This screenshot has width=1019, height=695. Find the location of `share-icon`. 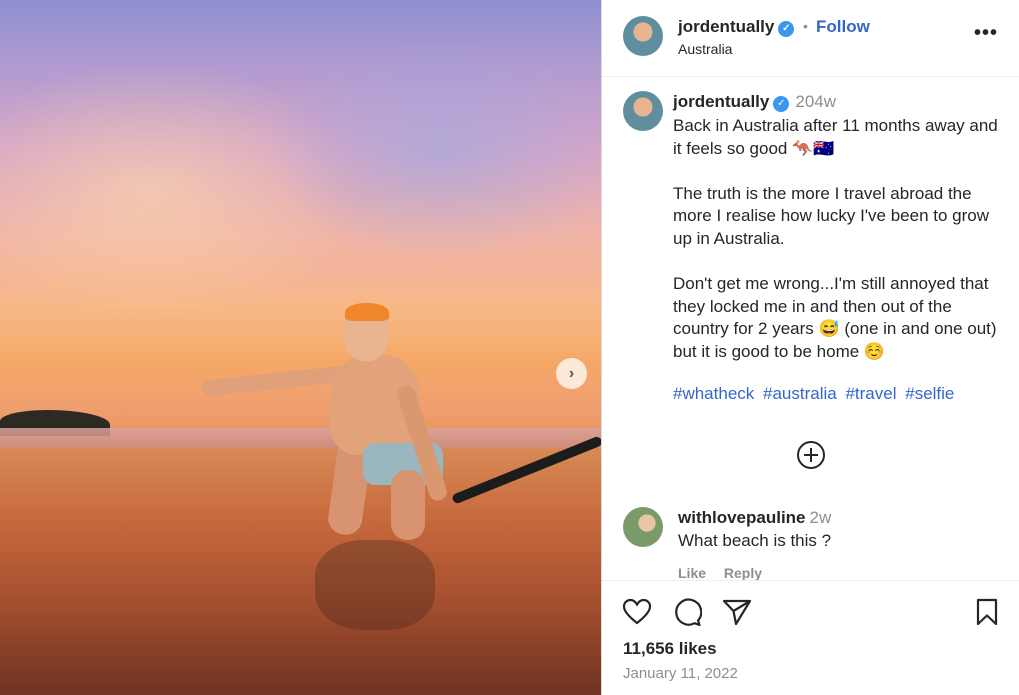

share-icon is located at coordinates (737, 612).